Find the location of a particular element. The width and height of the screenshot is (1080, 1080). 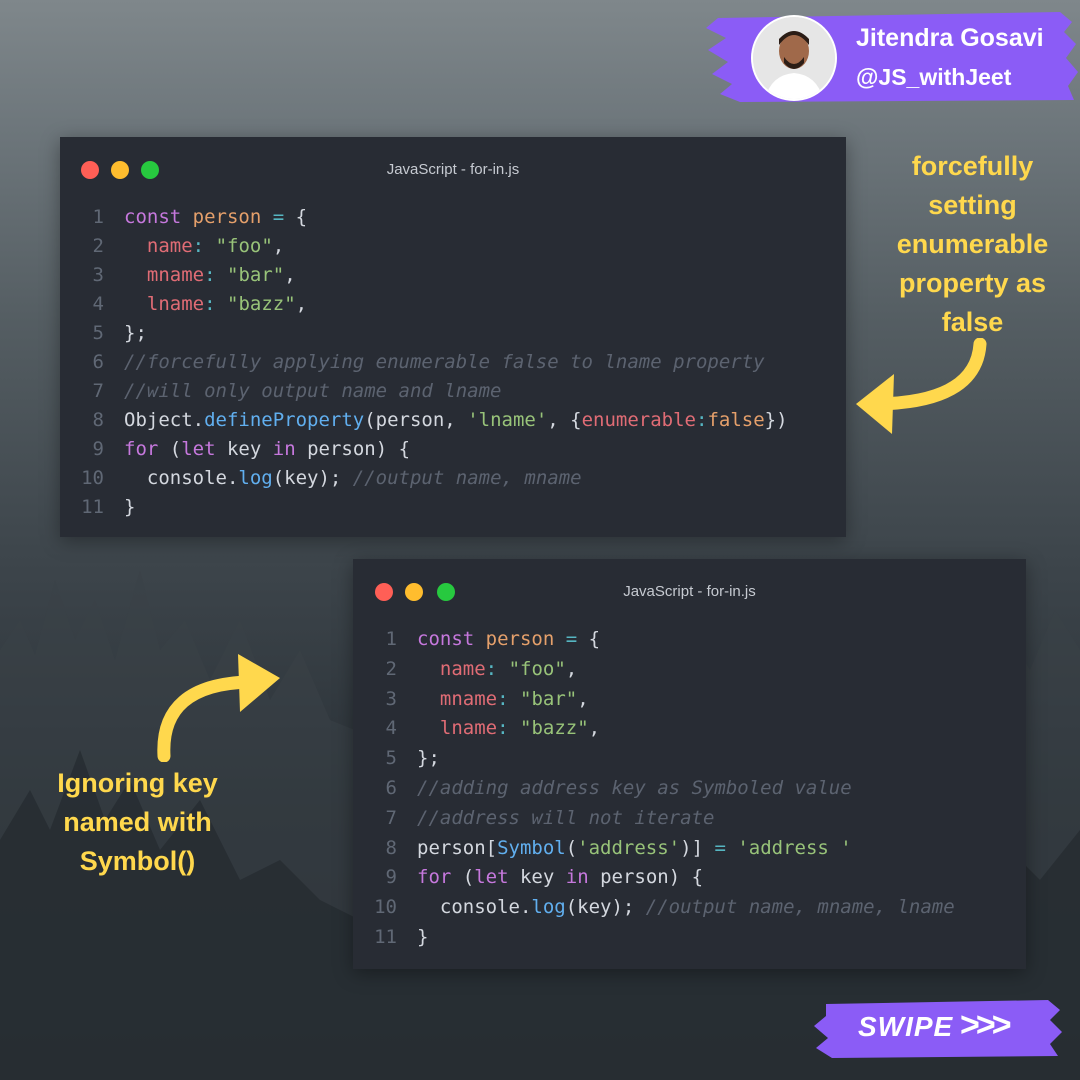

code-token: }) is located at coordinates (776, 420).